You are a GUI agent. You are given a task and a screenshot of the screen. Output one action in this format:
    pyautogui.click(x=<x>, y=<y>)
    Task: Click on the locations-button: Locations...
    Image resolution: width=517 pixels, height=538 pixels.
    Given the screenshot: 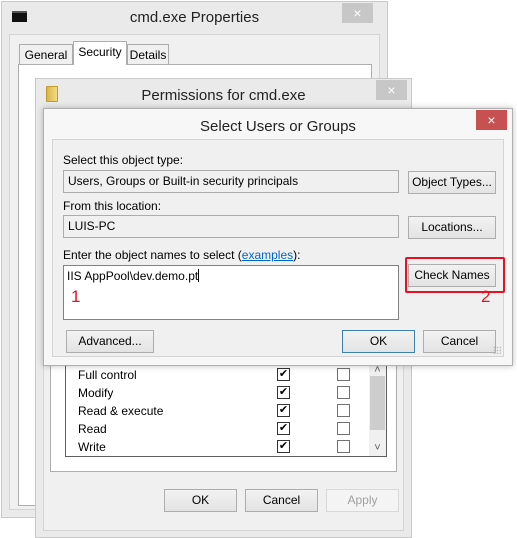 What is the action you would take?
    pyautogui.click(x=452, y=227)
    